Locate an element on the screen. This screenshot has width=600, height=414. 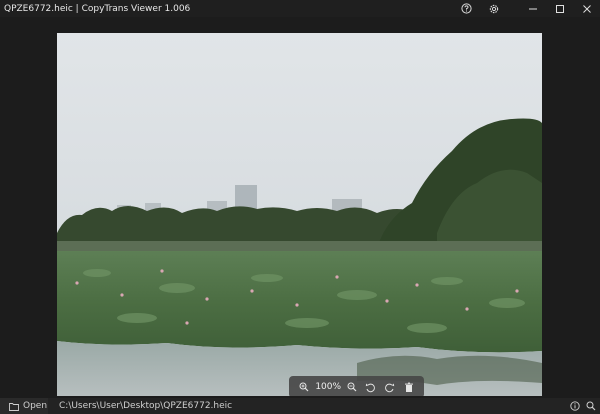
rotate-right-icon is located at coordinates (390, 387).